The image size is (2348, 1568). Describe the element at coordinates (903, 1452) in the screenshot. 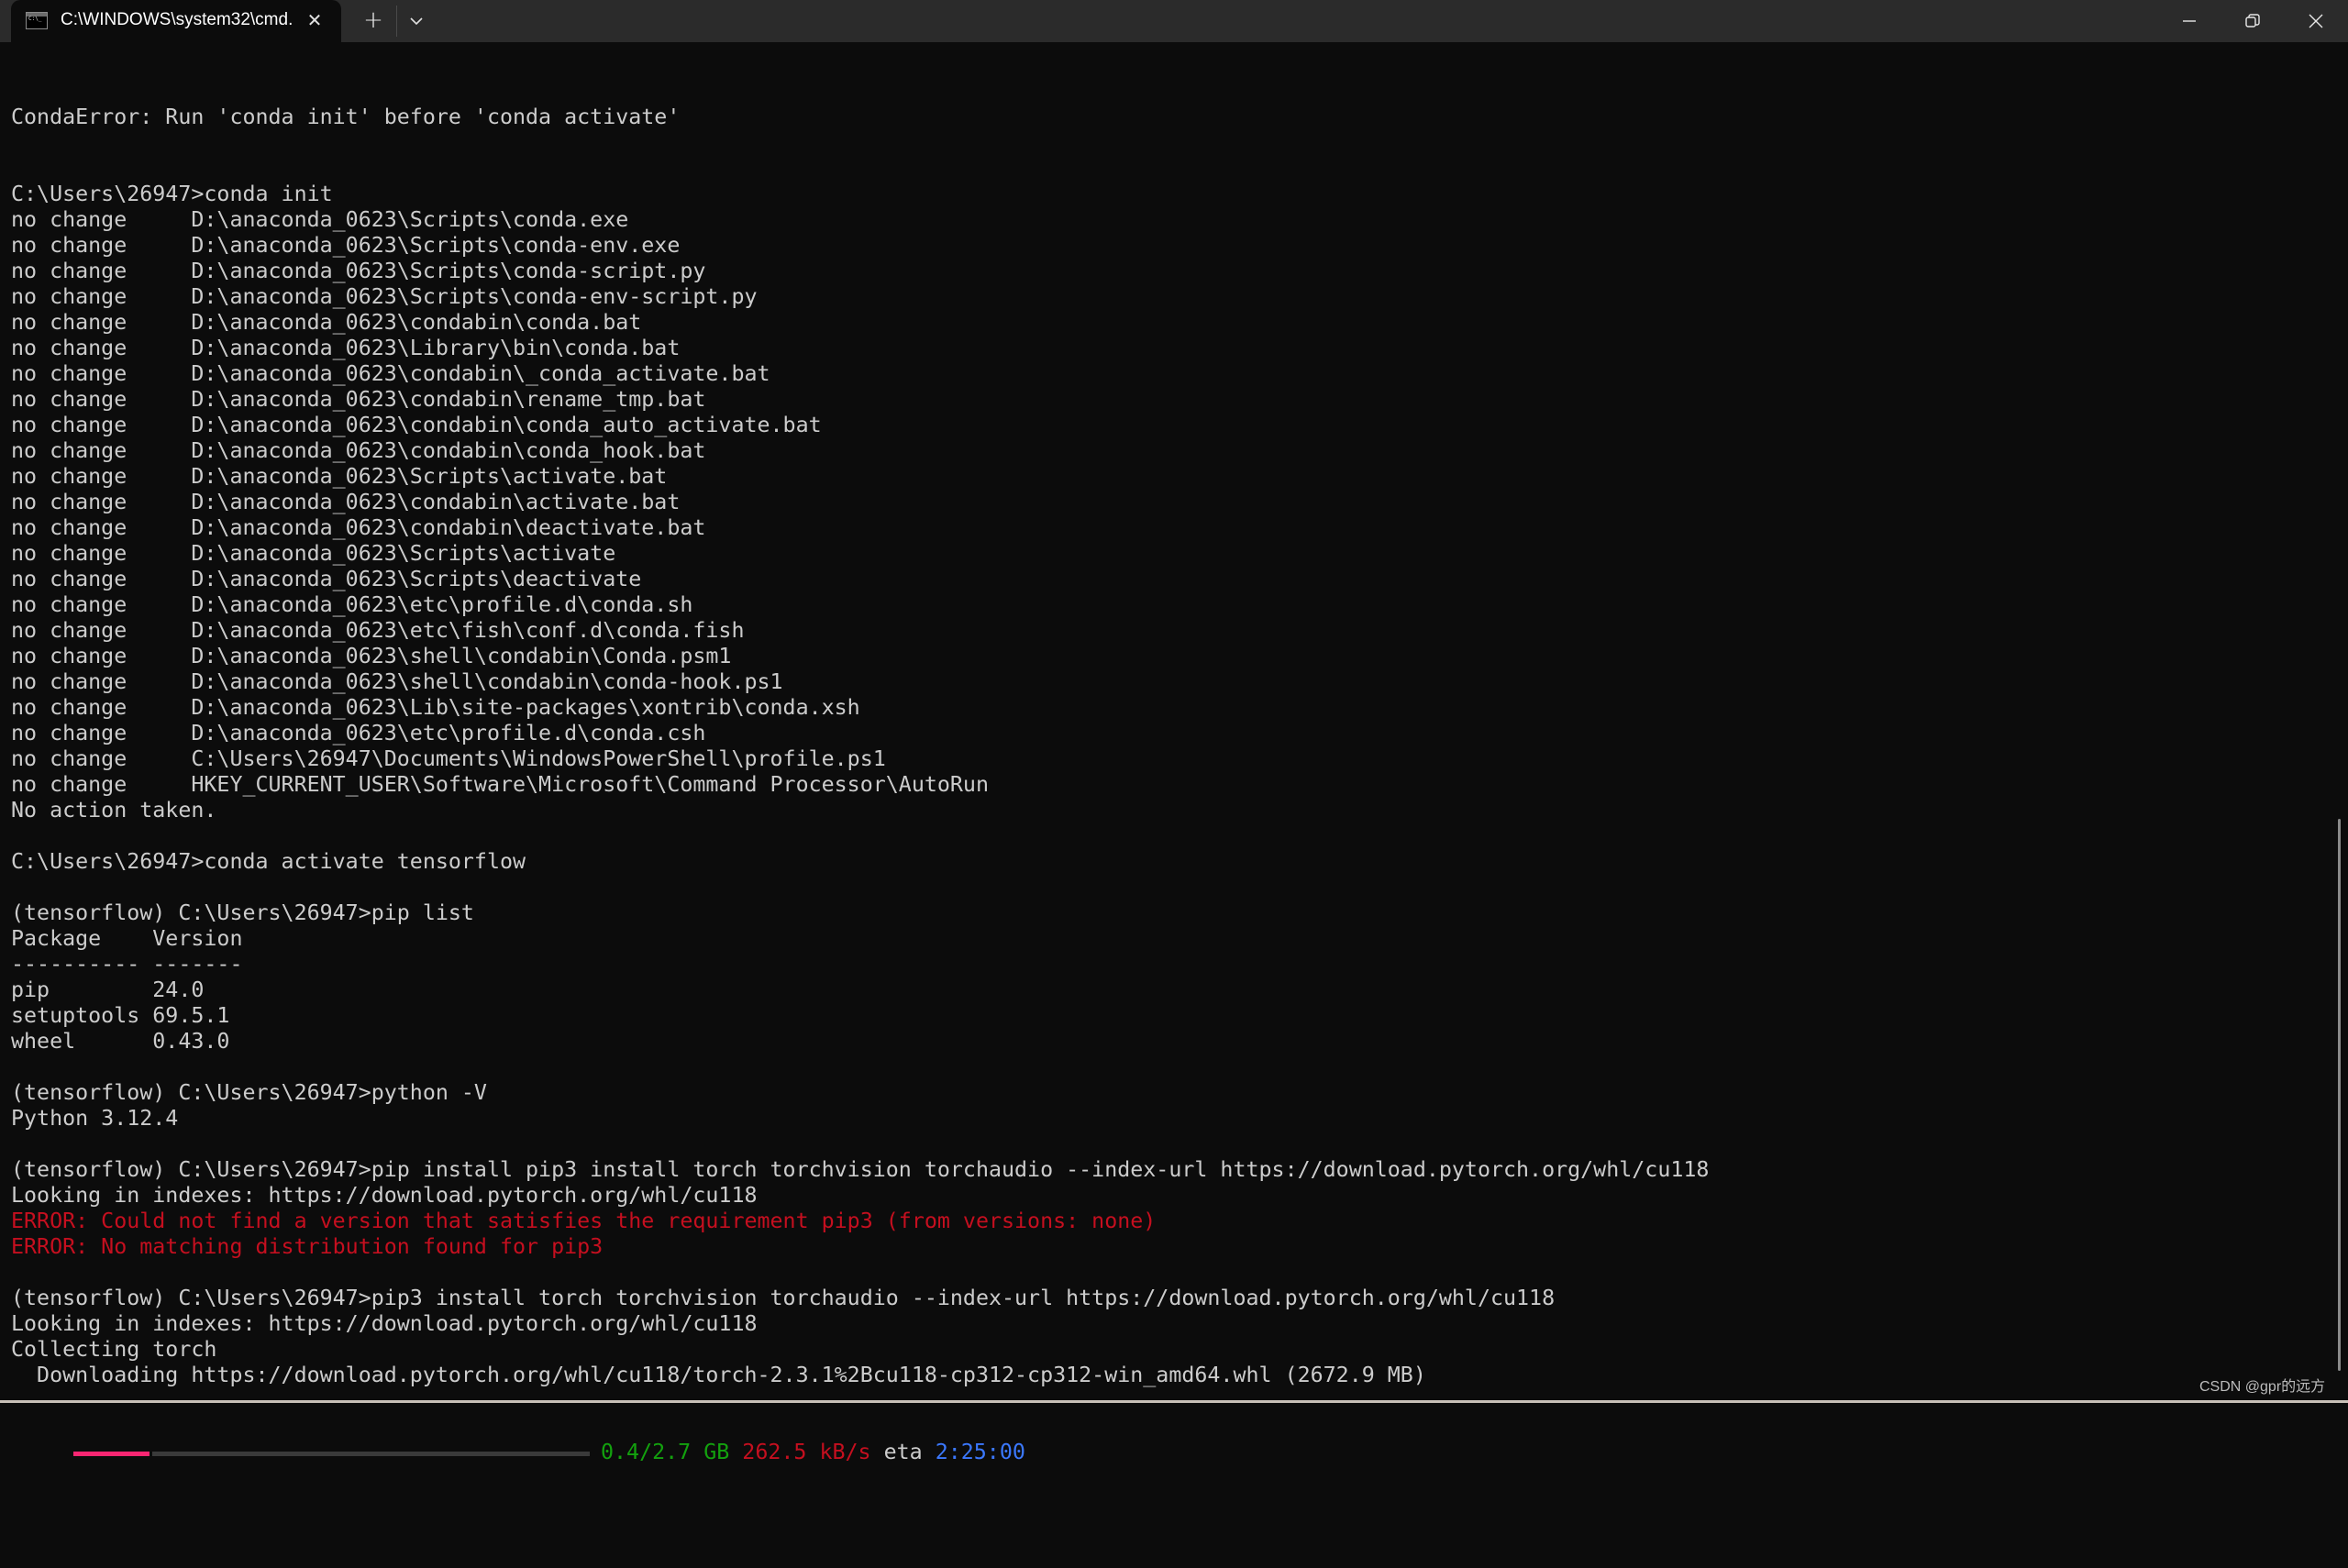

I see `progress-eta-label: eta` at that location.